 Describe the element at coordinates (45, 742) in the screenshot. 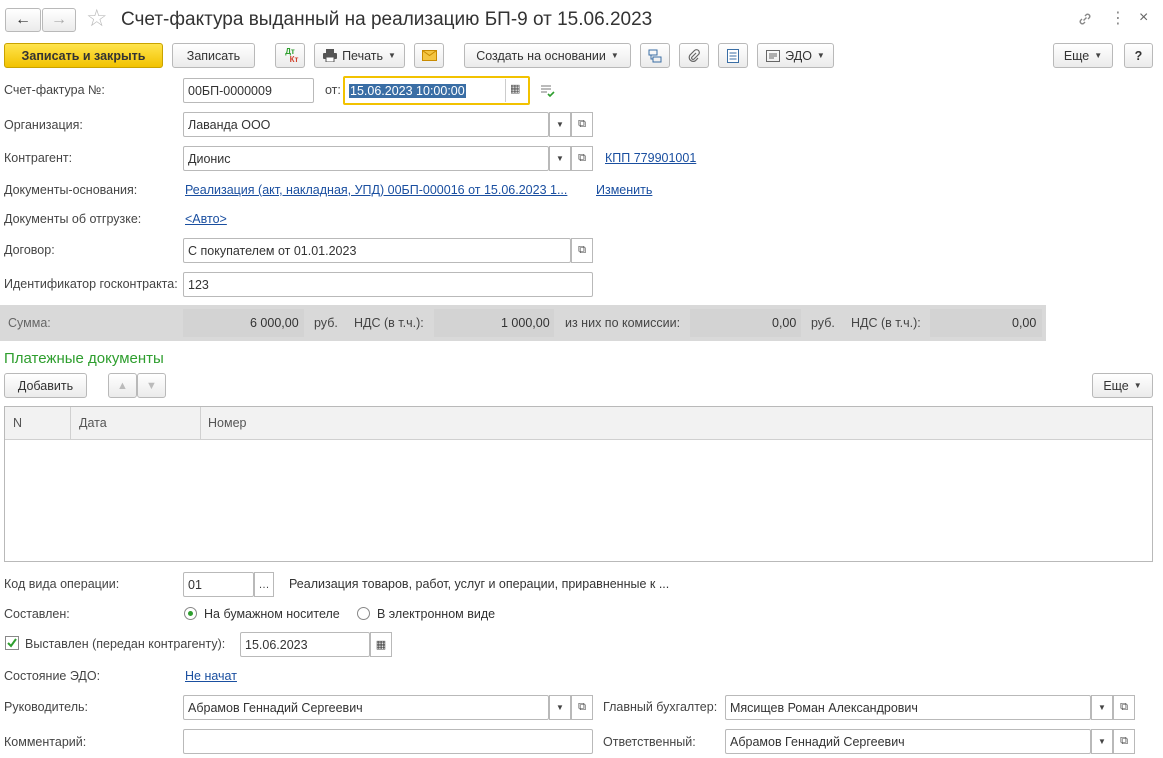

I see `comment-label: Комментарий:` at that location.